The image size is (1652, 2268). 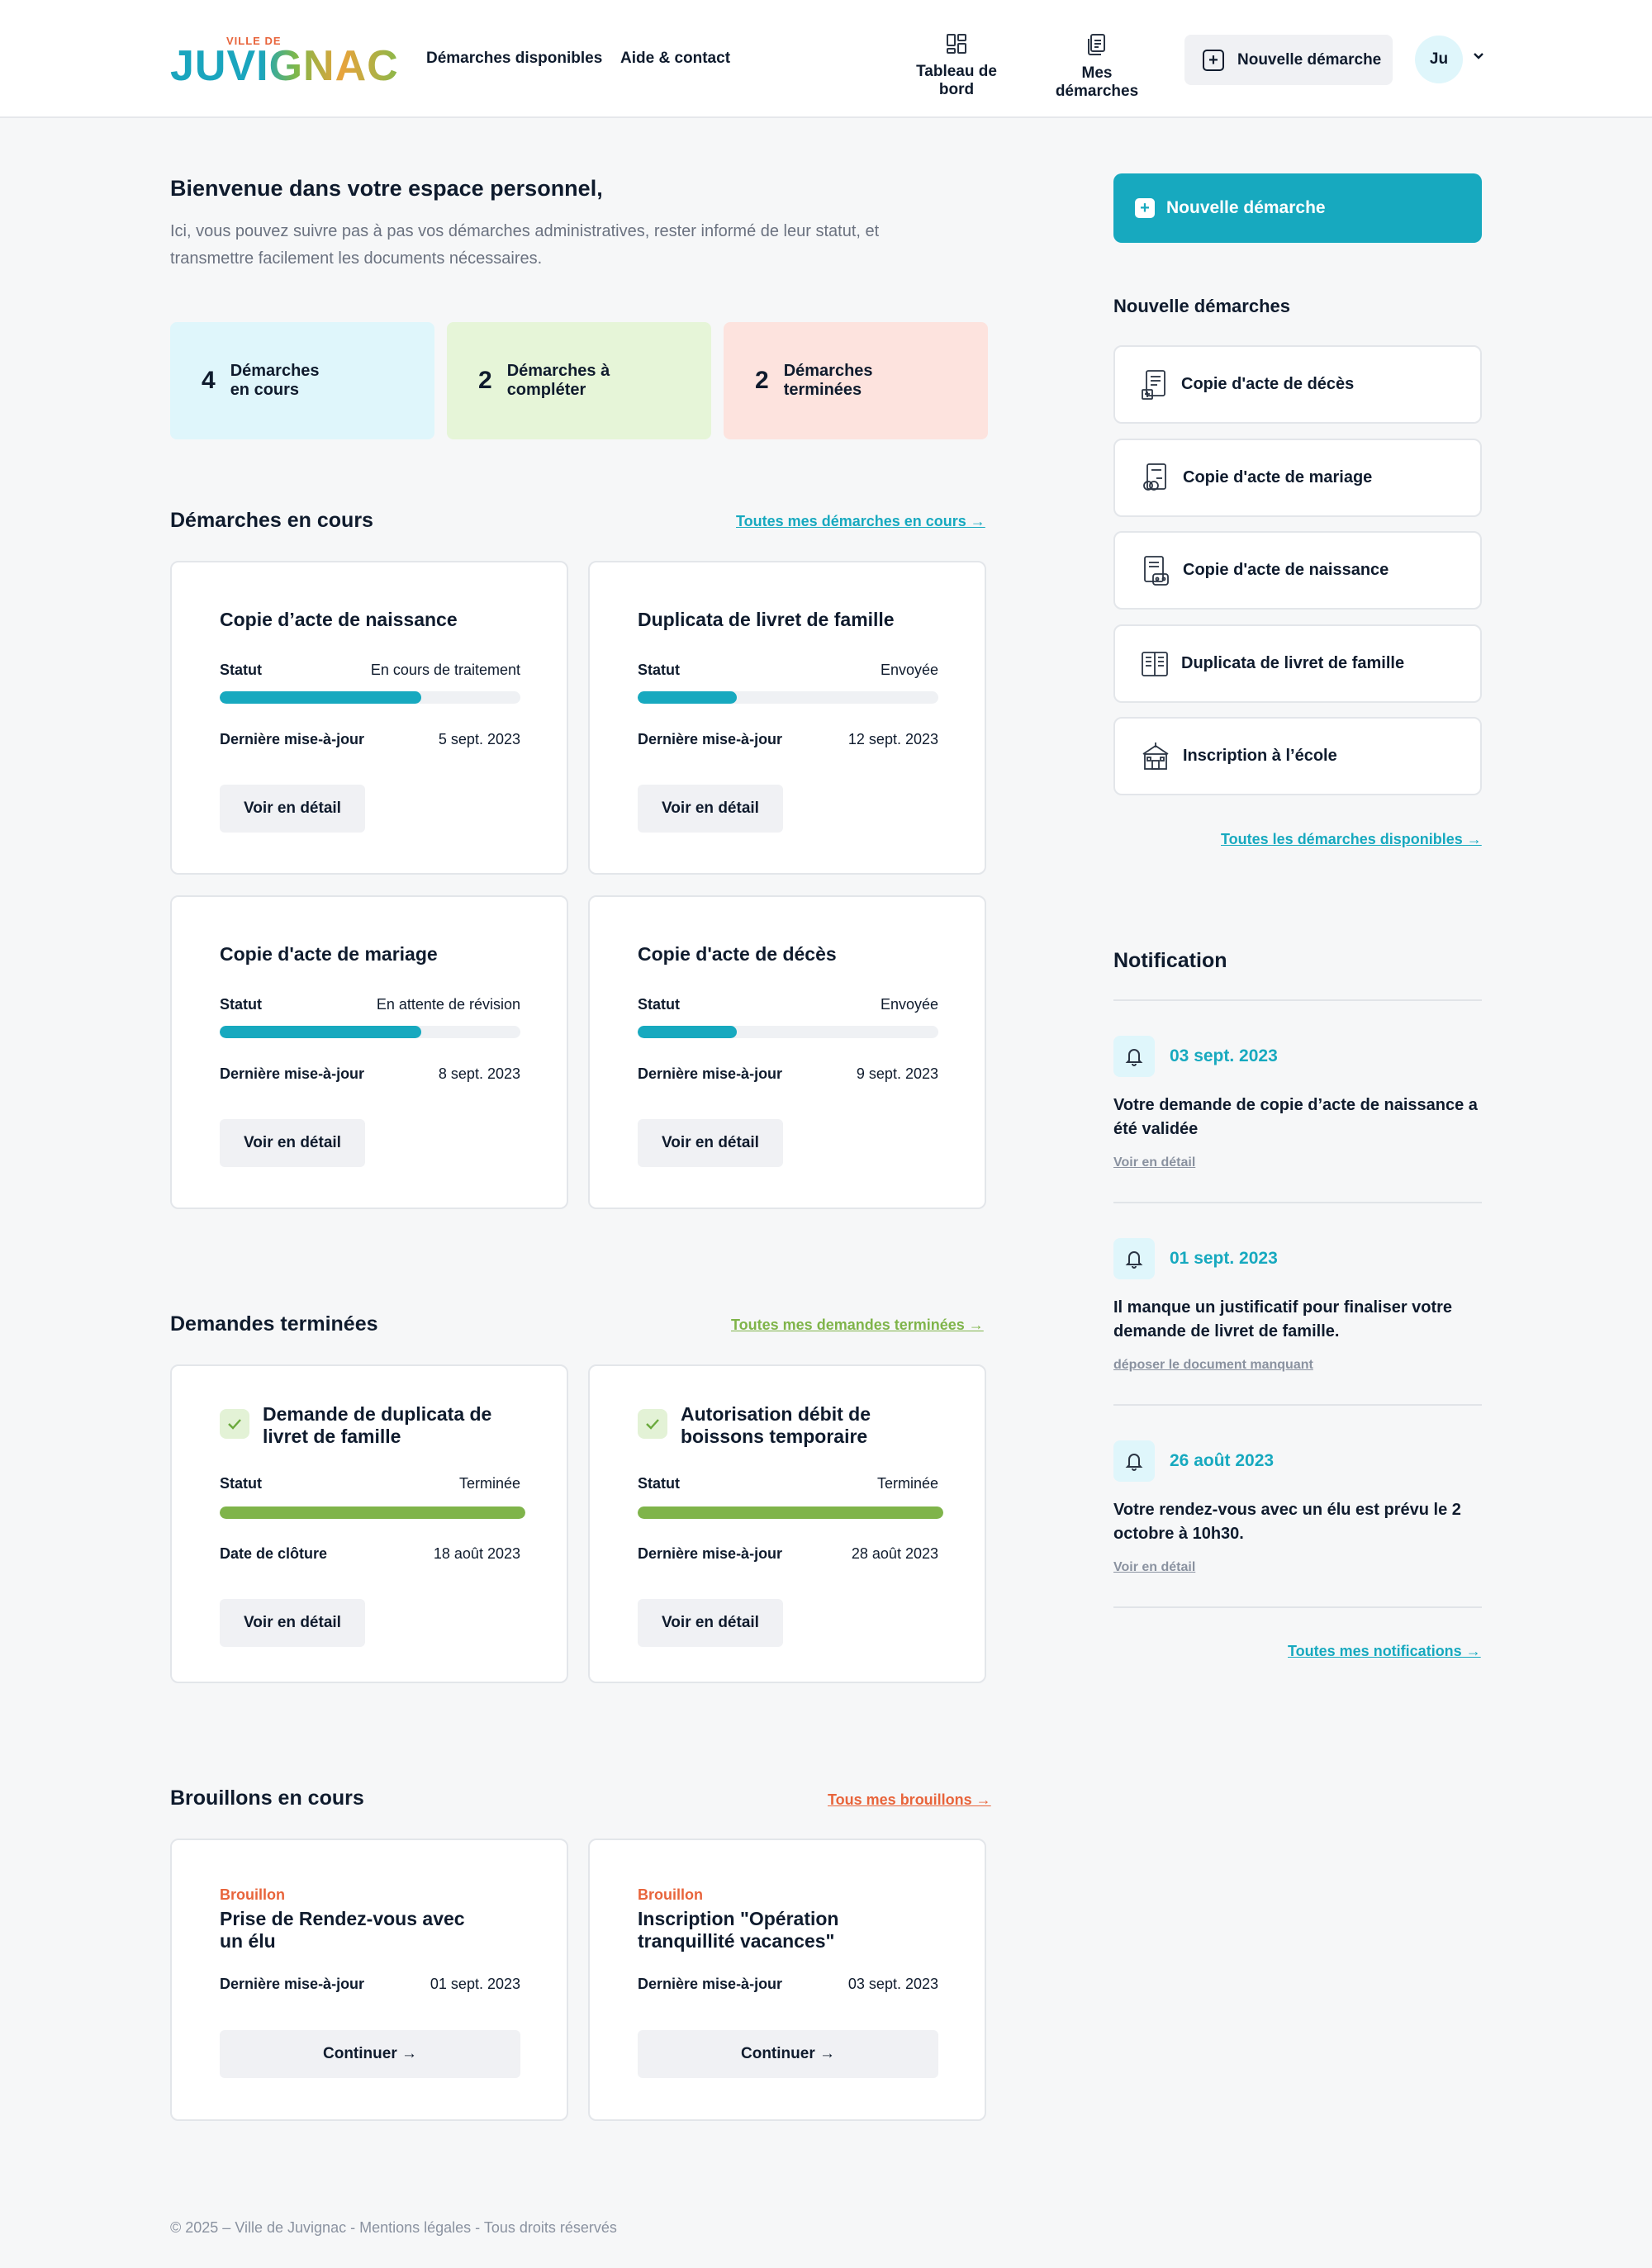 I want to click on procedure-label: Copie d'acte de naissance, so click(x=1286, y=570).